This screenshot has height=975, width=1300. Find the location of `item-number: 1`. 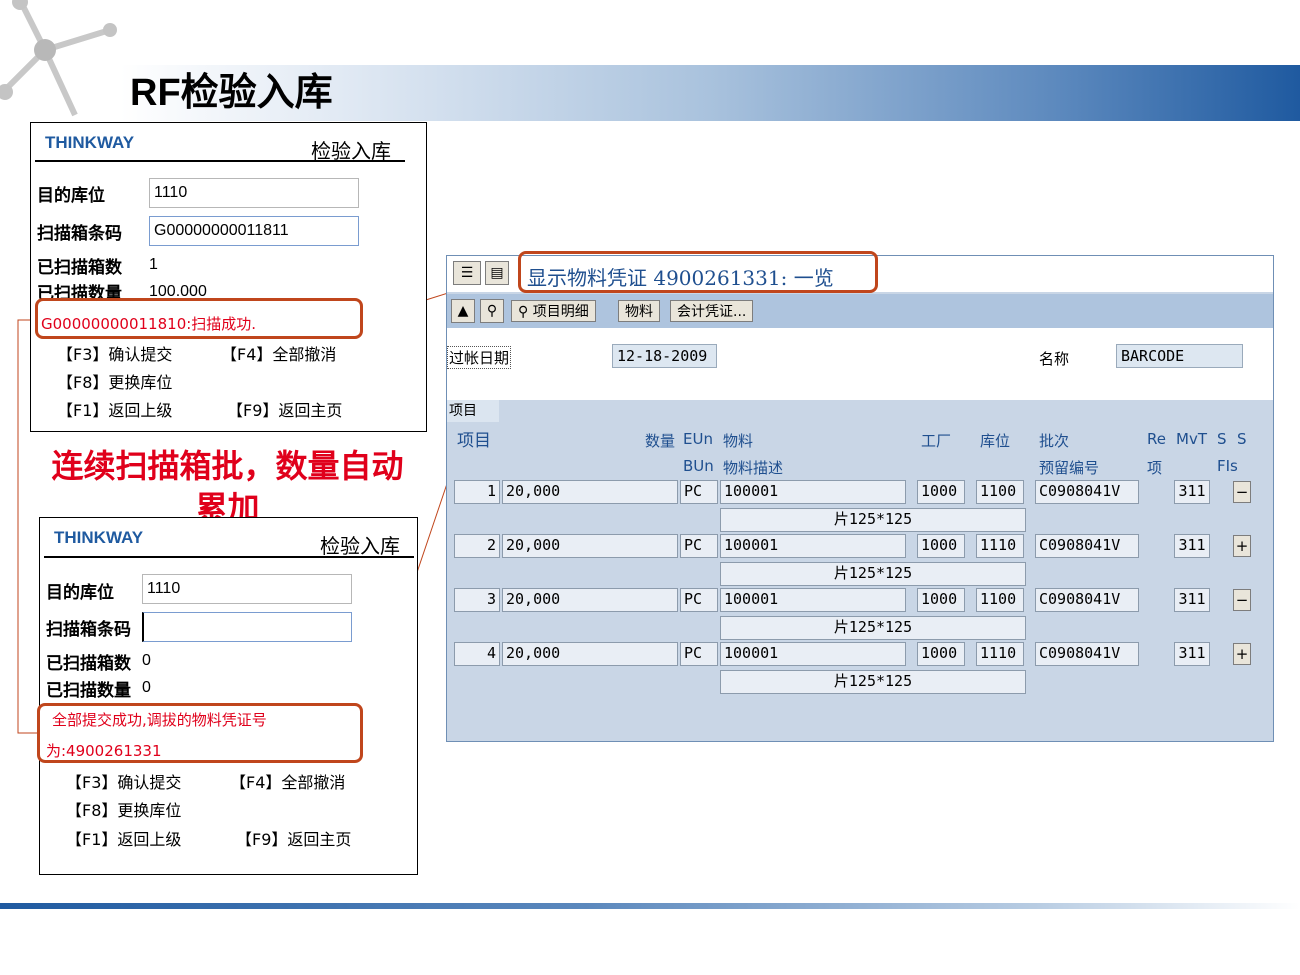

item-number: 1 is located at coordinates (477, 492).